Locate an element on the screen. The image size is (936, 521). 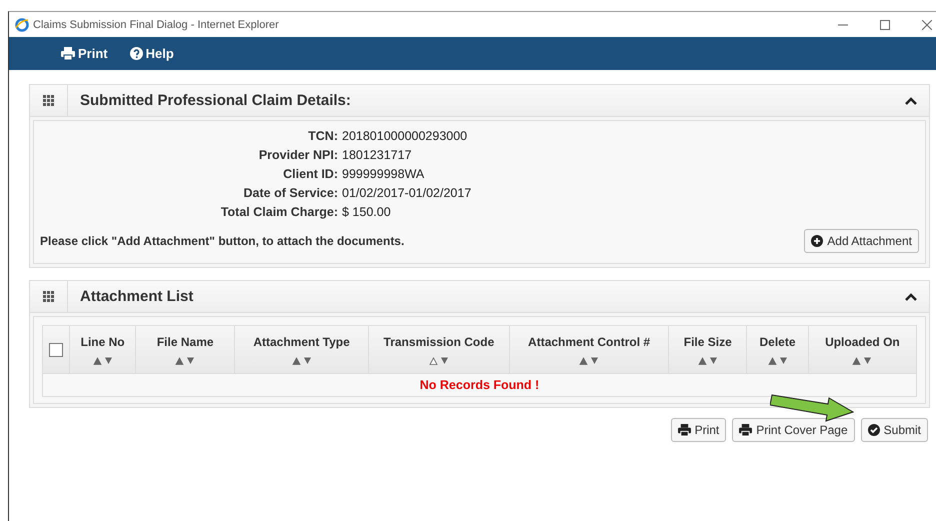
close-icon is located at coordinates (927, 25).